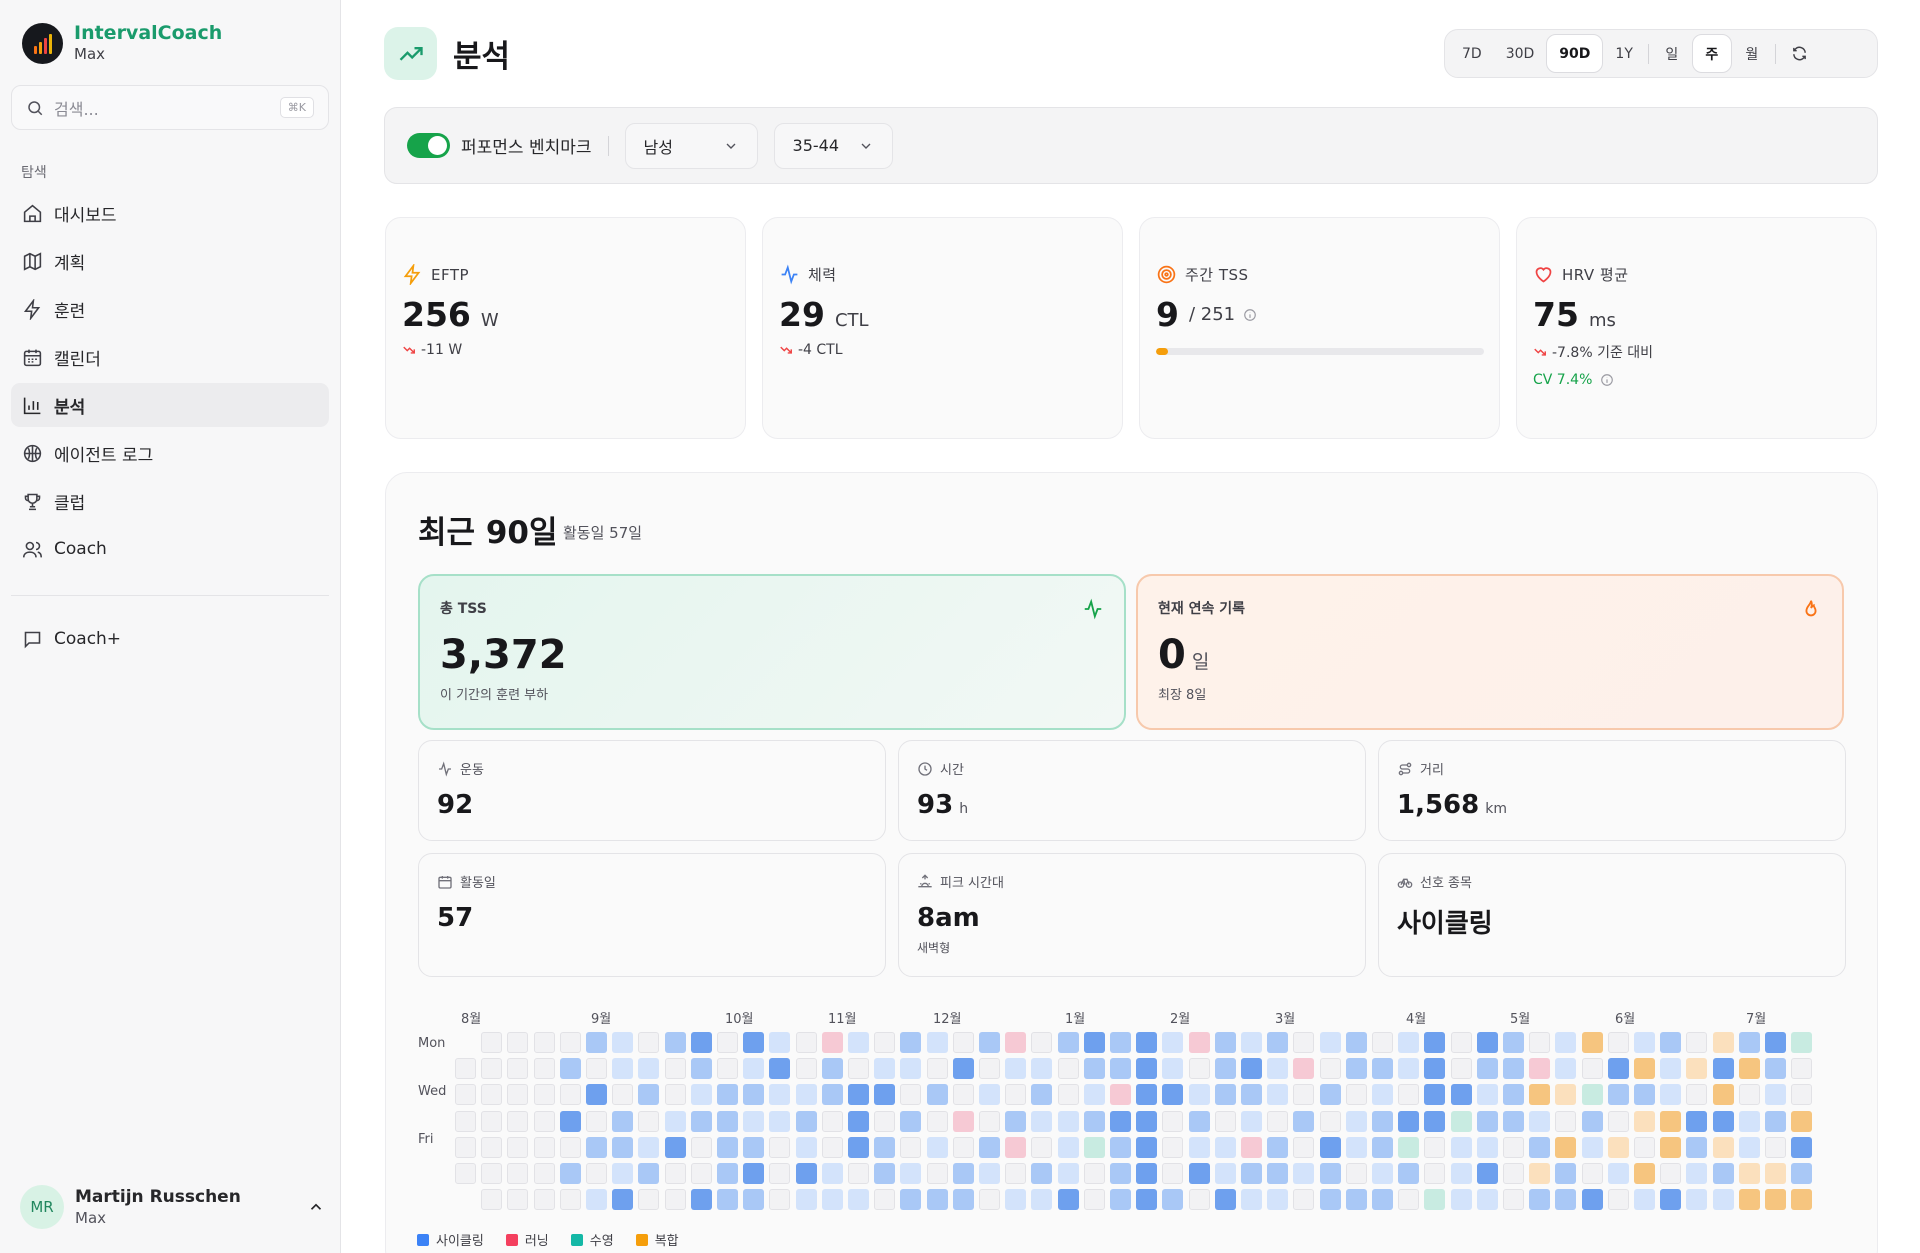 Image resolution: width=1920 pixels, height=1253 pixels. What do you see at coordinates (170, 213) in the screenshot?
I see `sidebar-item-dashboard: 대시보드` at bounding box center [170, 213].